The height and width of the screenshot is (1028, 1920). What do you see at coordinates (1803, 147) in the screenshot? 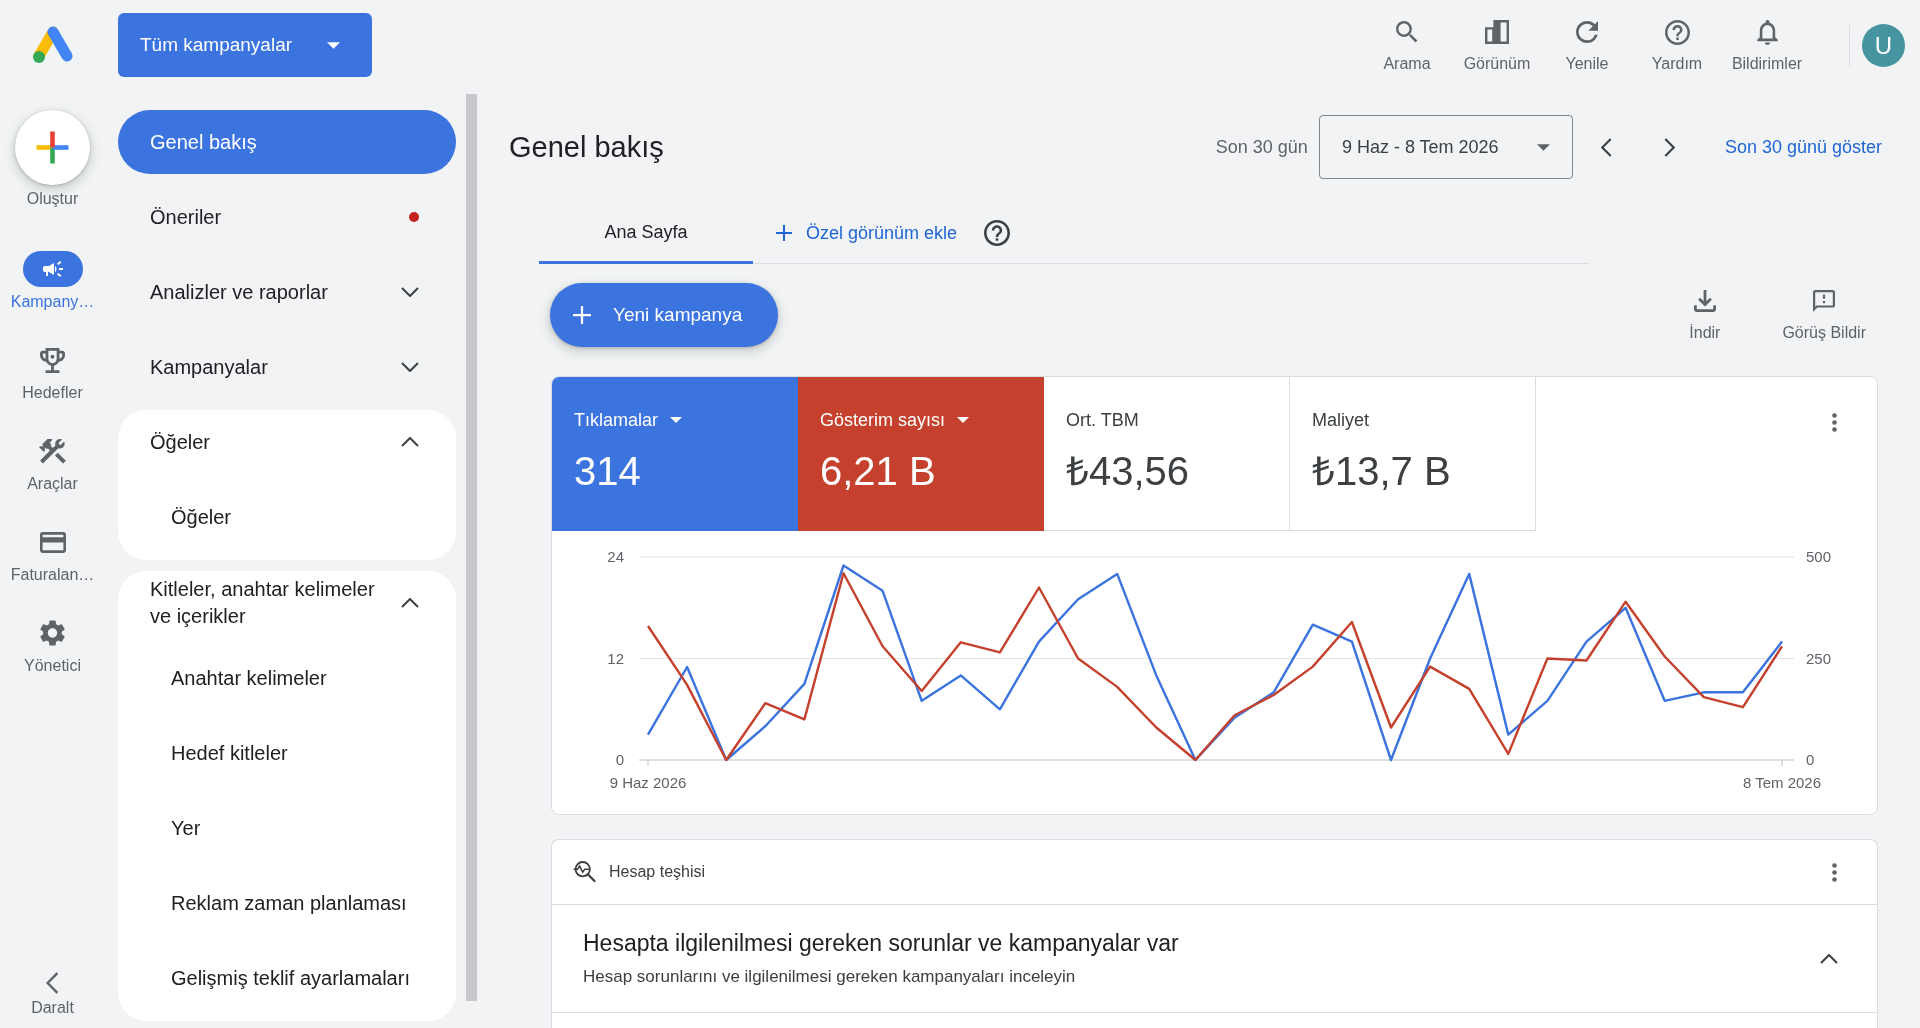
I see `show-last-30-days-link: Son 30 günü göster` at bounding box center [1803, 147].